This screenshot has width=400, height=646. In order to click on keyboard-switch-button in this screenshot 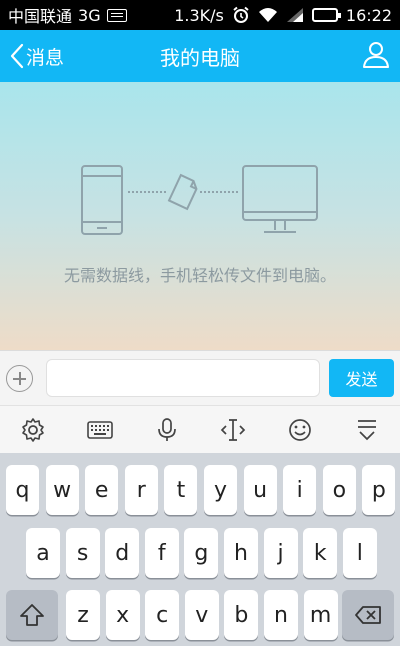, I will do `click(100, 430)`.